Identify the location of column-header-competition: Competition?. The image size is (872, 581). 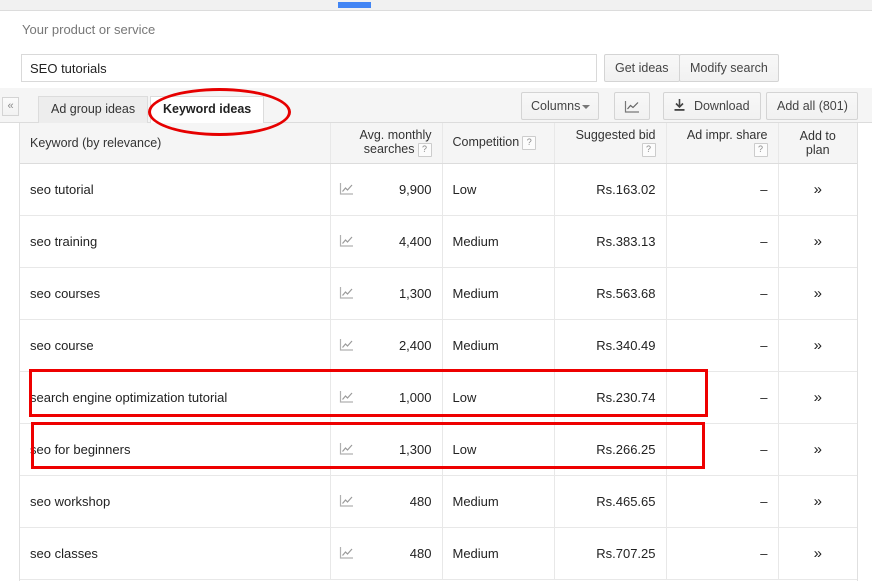
(498, 143).